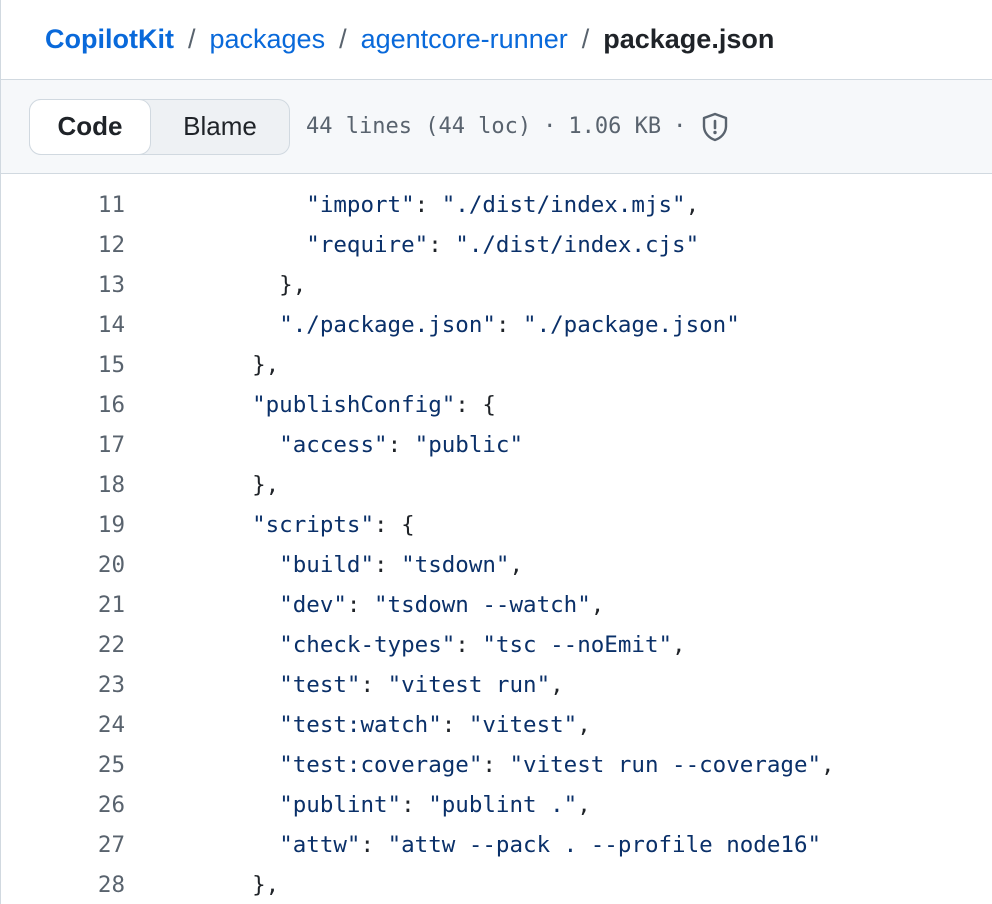 This screenshot has height=904, width=992. What do you see at coordinates (689, 39) in the screenshot?
I see `current-file-name: package.json` at bounding box center [689, 39].